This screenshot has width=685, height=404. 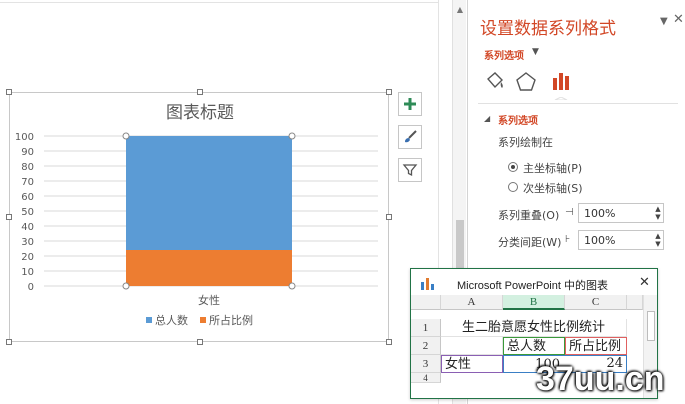 I want to click on y-tick-label: 100, so click(x=24, y=137).